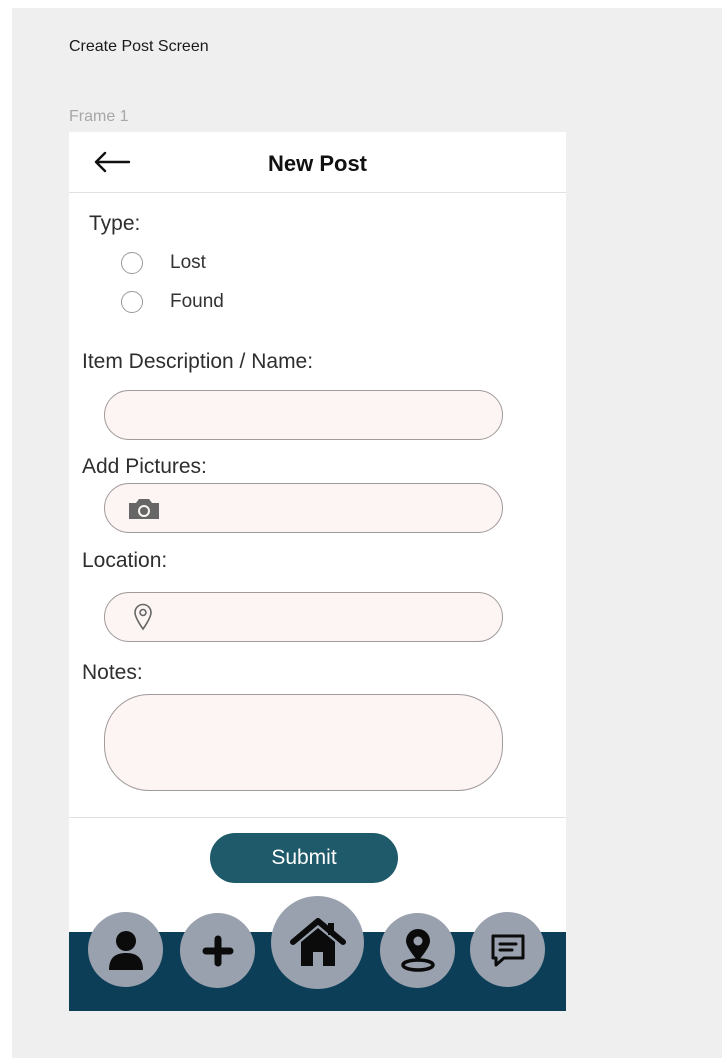 This screenshot has width=722, height=1063. Describe the element at coordinates (303, 617) in the screenshot. I see `location-input` at that location.